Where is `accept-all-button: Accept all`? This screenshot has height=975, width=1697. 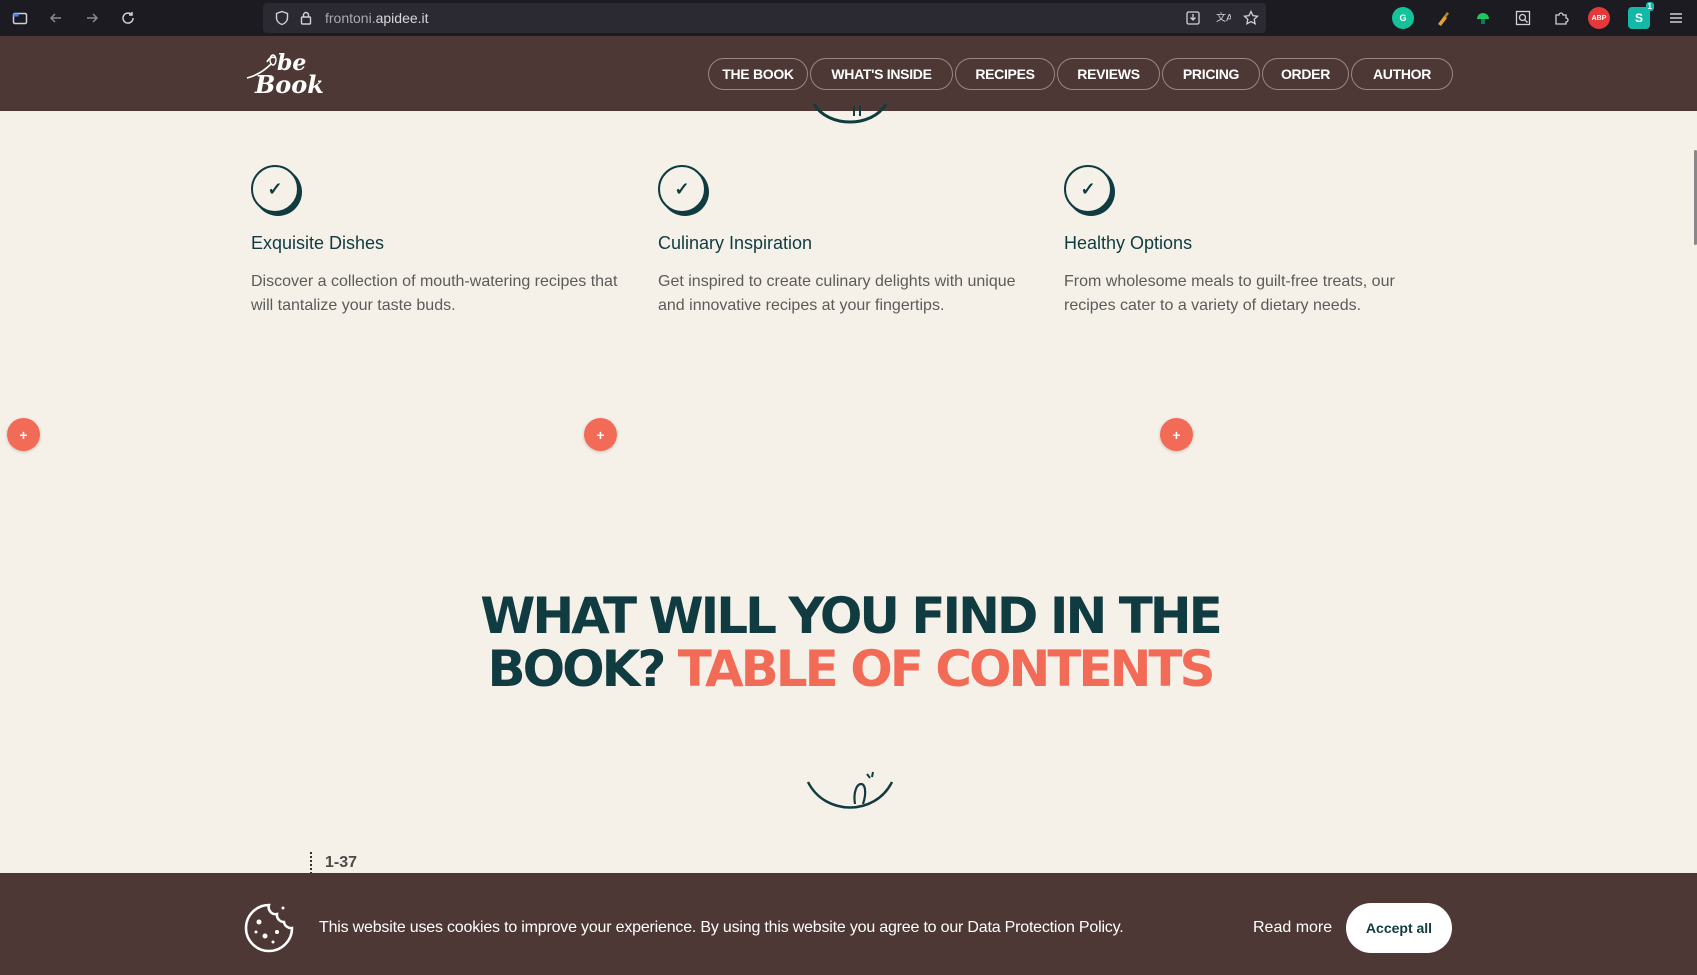
accept-all-button: Accept all is located at coordinates (1399, 928).